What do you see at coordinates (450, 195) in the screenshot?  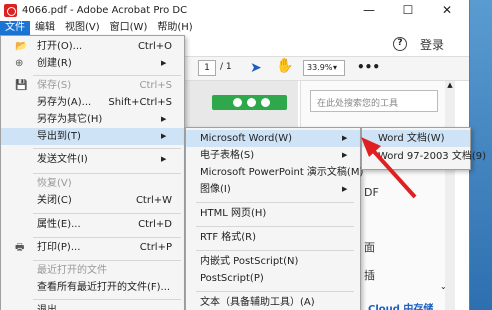 I see `scrollbar` at bounding box center [450, 195].